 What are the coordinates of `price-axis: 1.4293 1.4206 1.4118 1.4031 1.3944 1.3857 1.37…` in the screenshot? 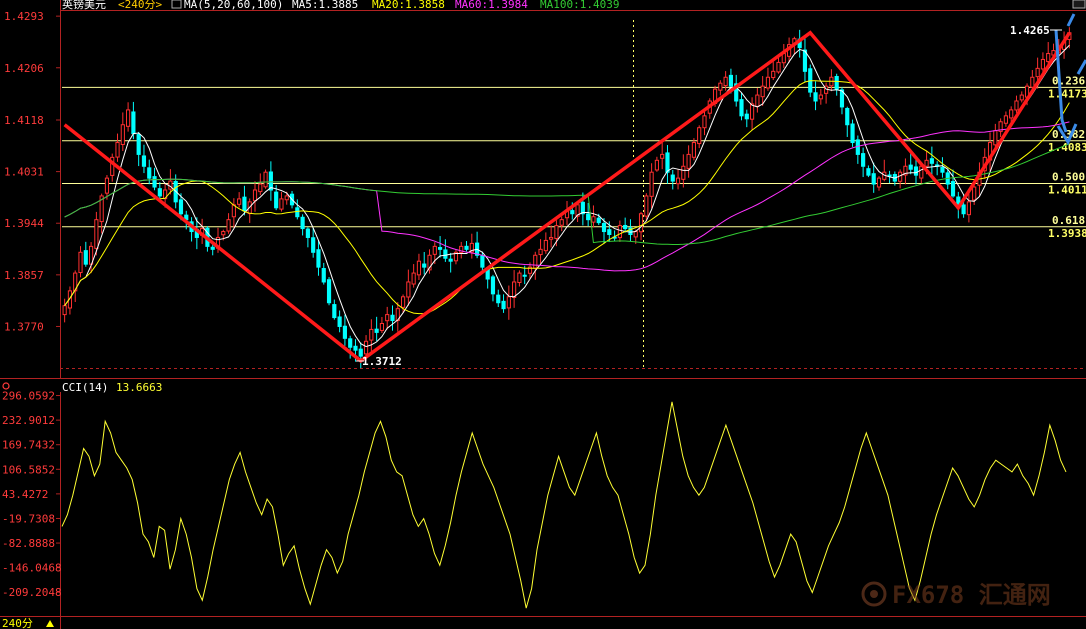 It's located at (32, 171).